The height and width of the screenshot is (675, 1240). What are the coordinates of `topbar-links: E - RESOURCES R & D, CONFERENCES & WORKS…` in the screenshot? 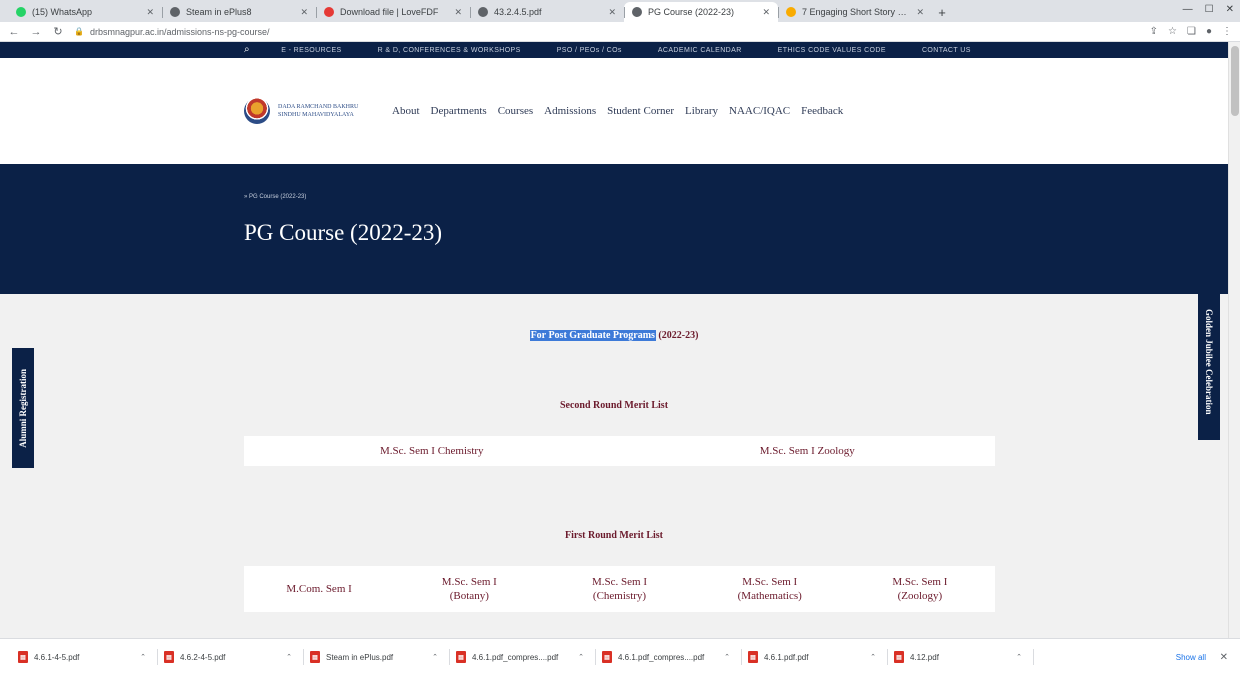 It's located at (614, 50).